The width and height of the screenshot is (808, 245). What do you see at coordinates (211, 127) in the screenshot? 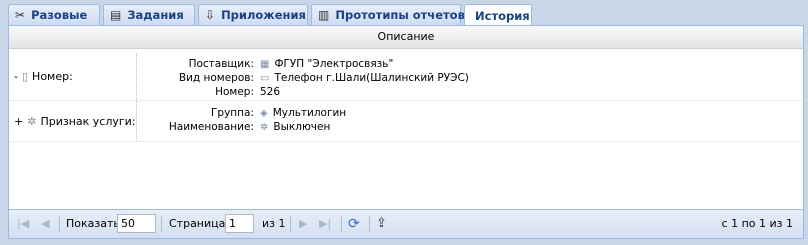
I see `field-key: Наименование:` at bounding box center [211, 127].